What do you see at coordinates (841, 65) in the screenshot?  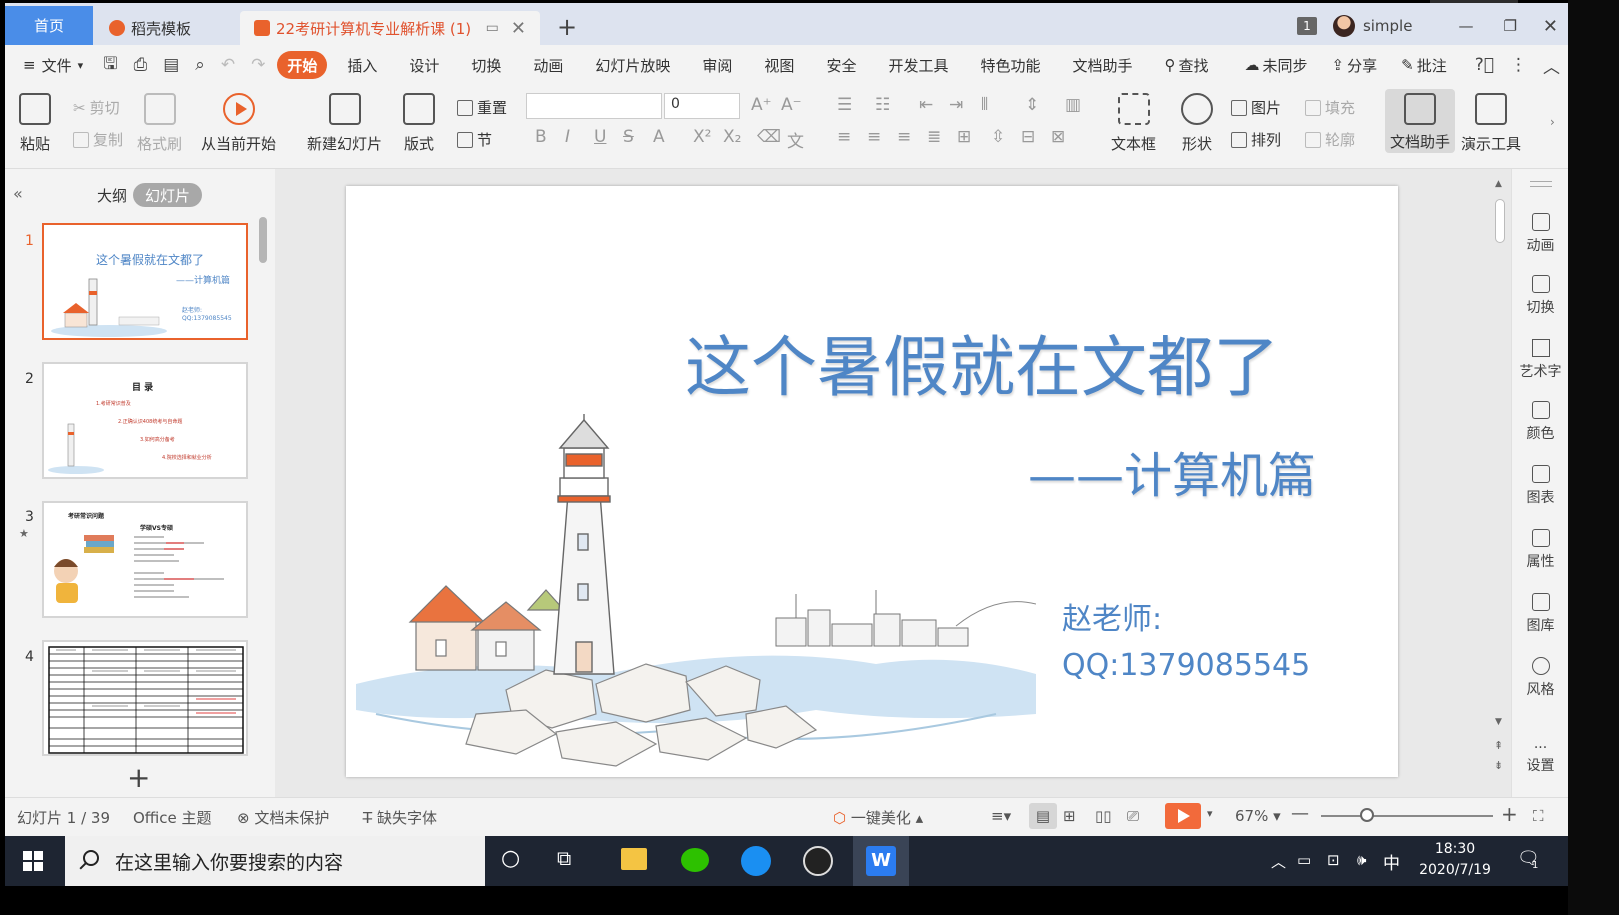 I see `tab-security: 安全` at bounding box center [841, 65].